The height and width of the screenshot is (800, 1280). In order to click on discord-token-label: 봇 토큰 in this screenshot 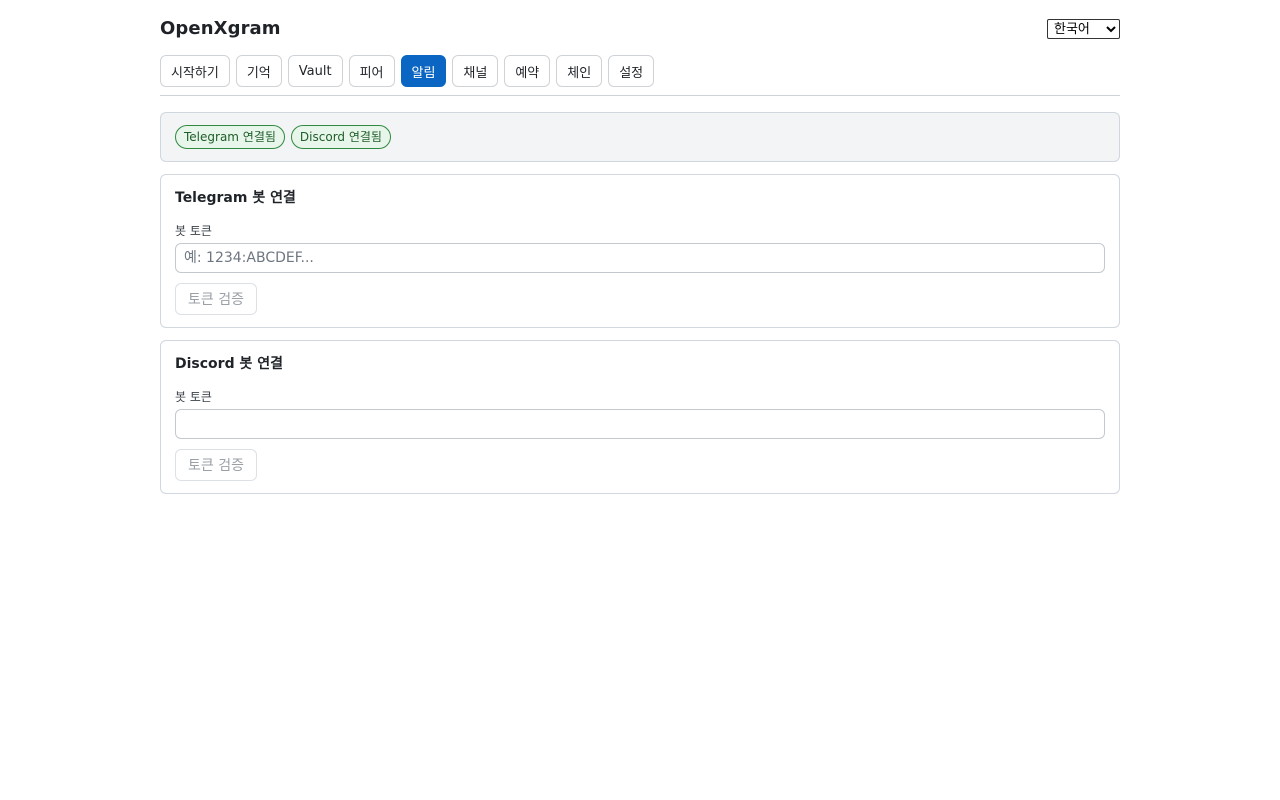, I will do `click(193, 397)`.